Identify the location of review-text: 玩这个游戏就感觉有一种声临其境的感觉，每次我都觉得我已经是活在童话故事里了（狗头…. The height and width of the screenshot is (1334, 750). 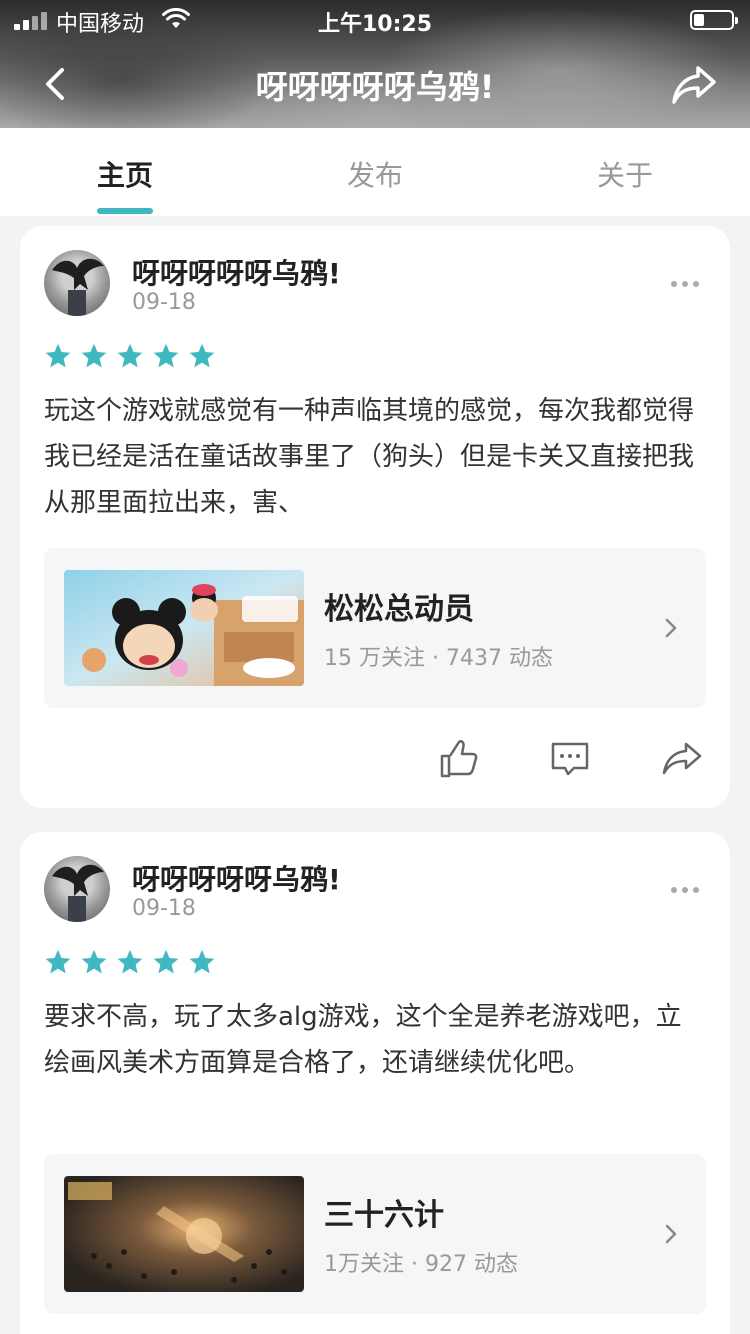
(375, 457).